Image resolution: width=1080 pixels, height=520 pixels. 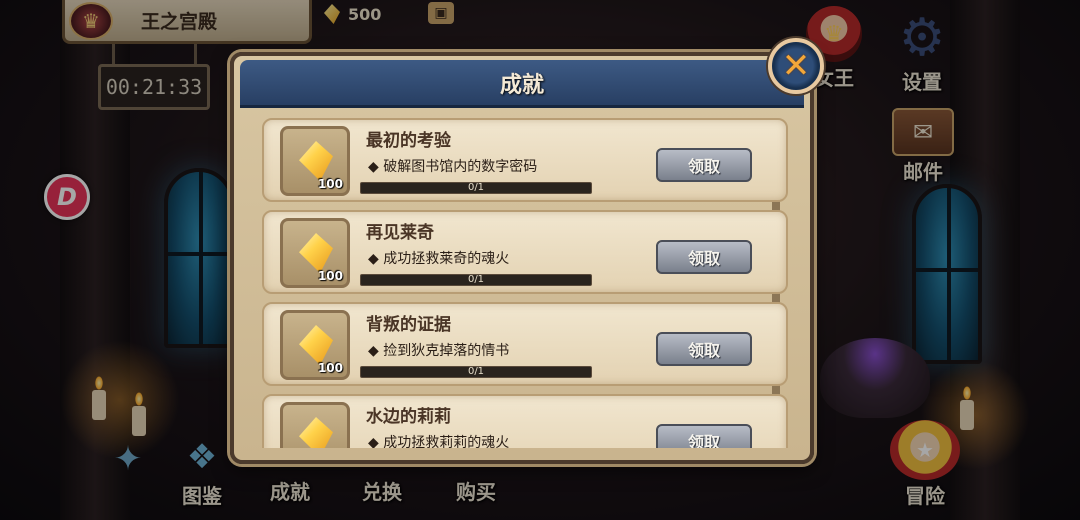 I want to click on achievement-title: 最初的考验, so click(x=408, y=141).